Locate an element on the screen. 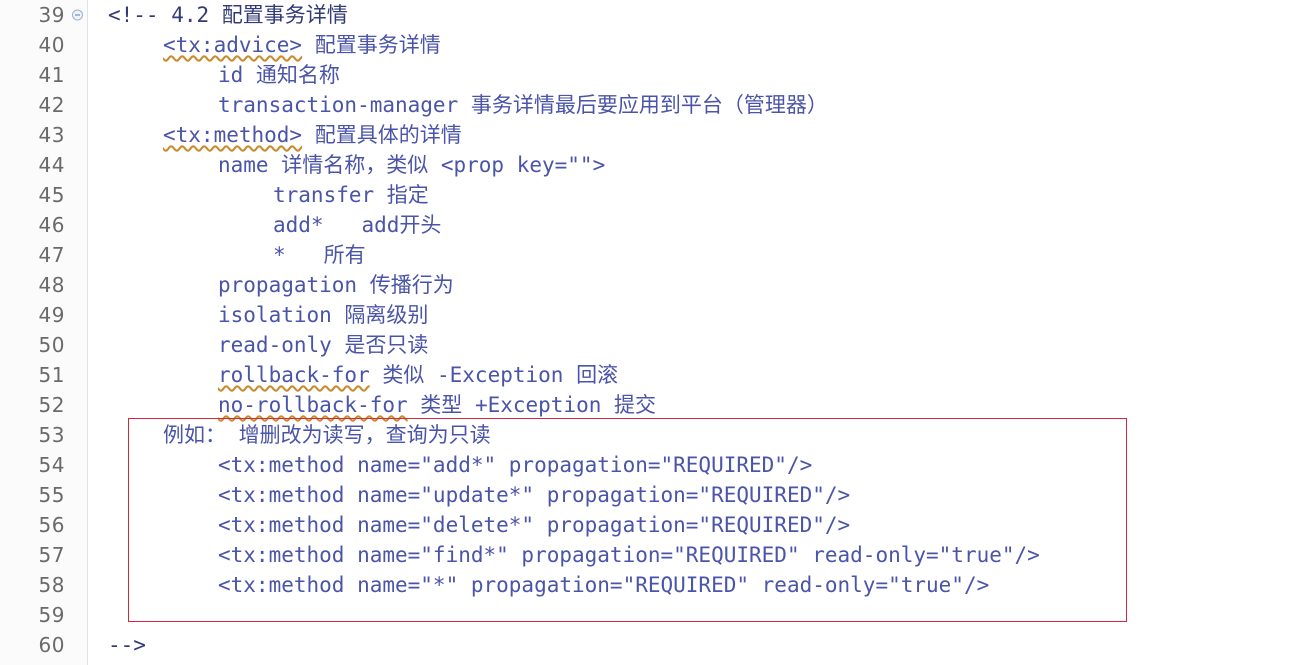 Image resolution: width=1294 pixels, height=665 pixels. code-token-tag: <tx:method> is located at coordinates (233, 135).